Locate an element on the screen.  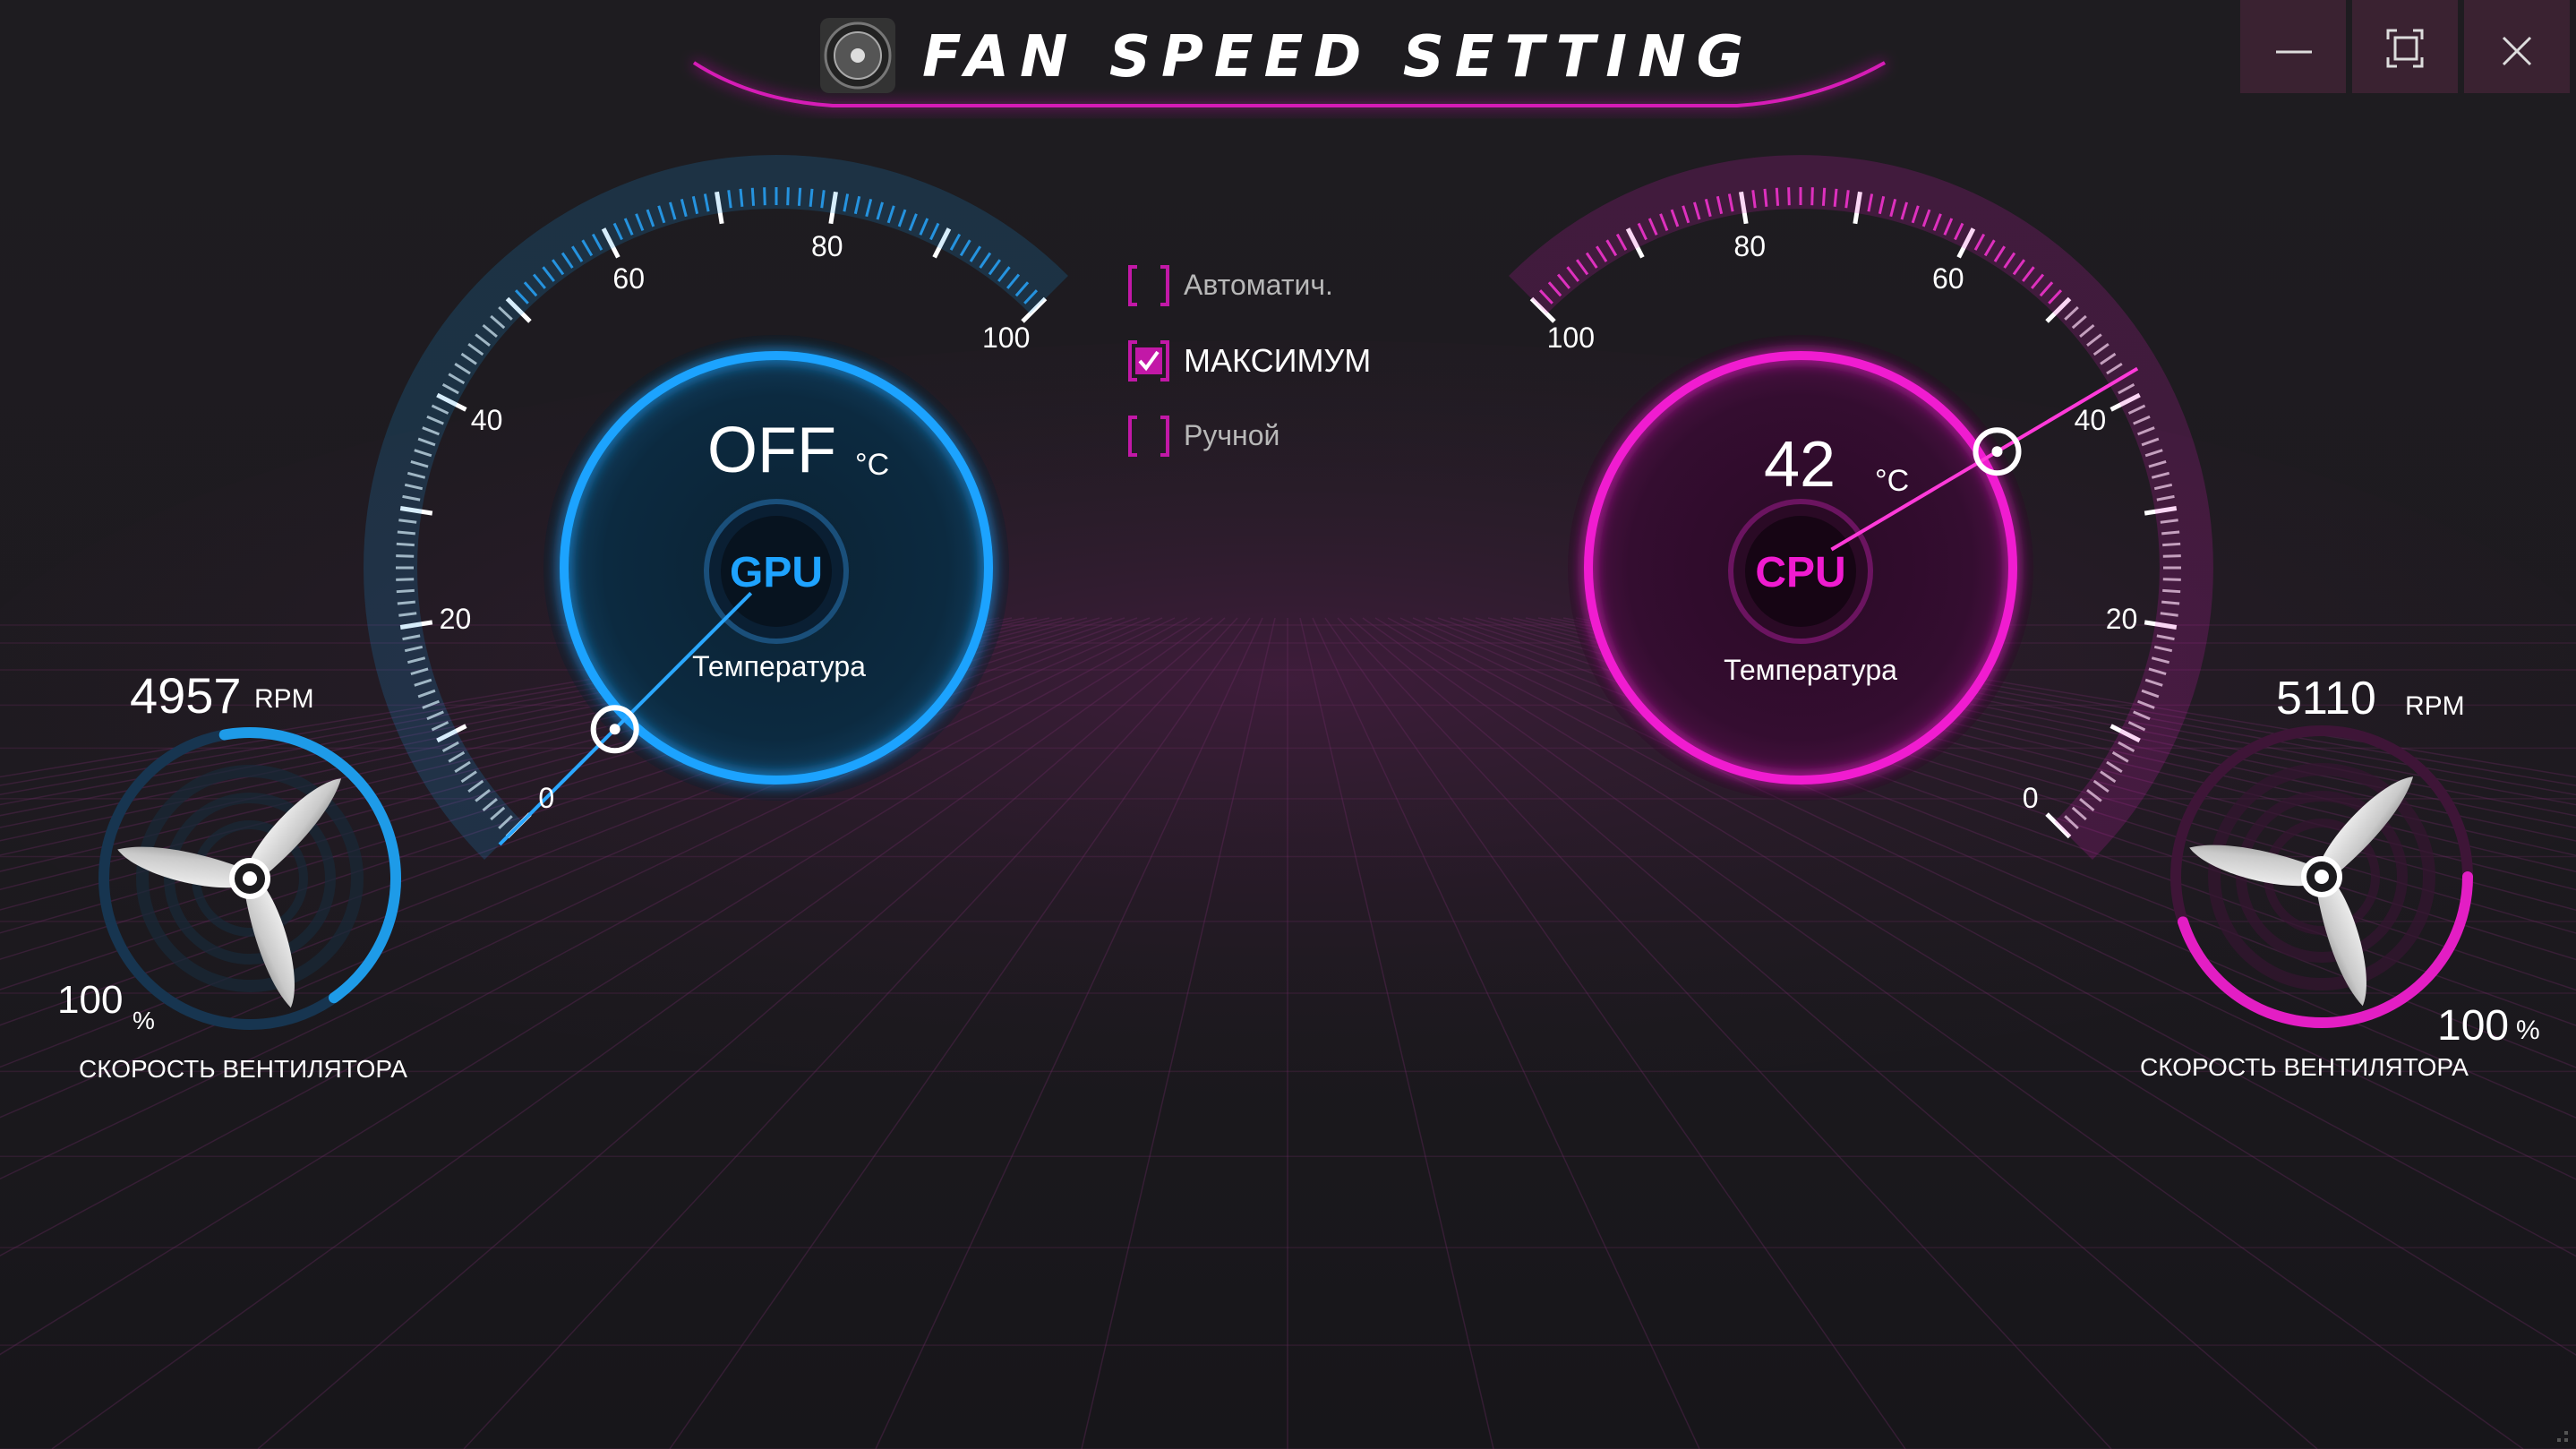
mode-max-label: МАКСИМУМ is located at coordinates (1278, 360).